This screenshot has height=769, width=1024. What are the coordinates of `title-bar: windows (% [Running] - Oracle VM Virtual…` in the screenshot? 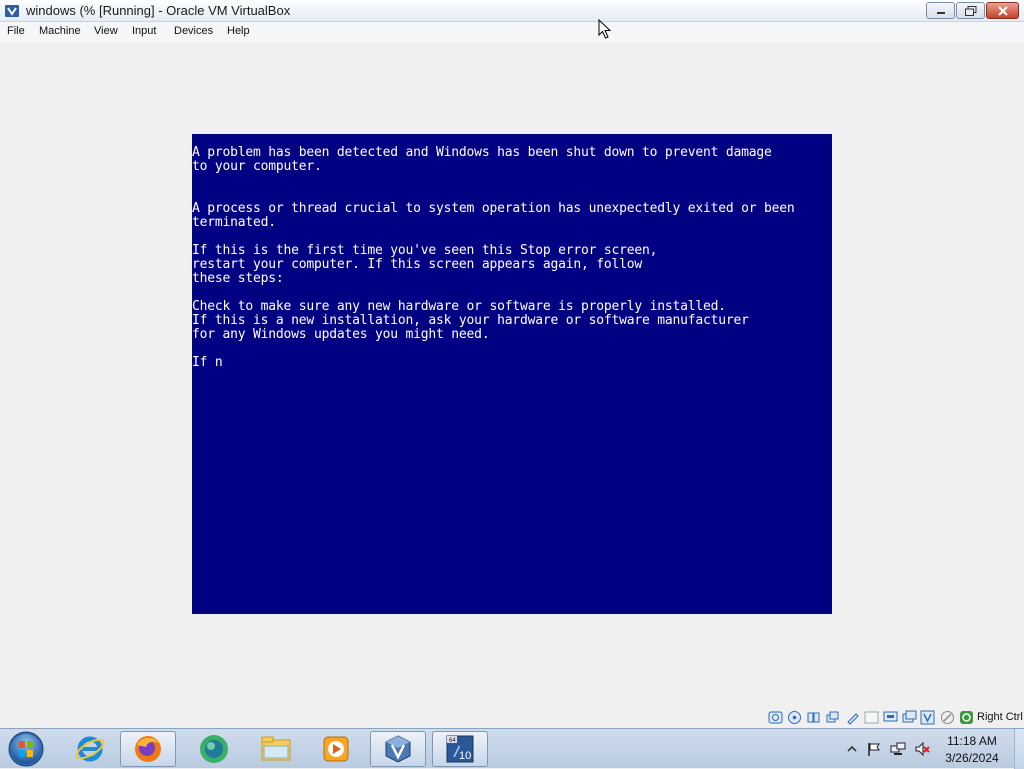 It's located at (512, 11).